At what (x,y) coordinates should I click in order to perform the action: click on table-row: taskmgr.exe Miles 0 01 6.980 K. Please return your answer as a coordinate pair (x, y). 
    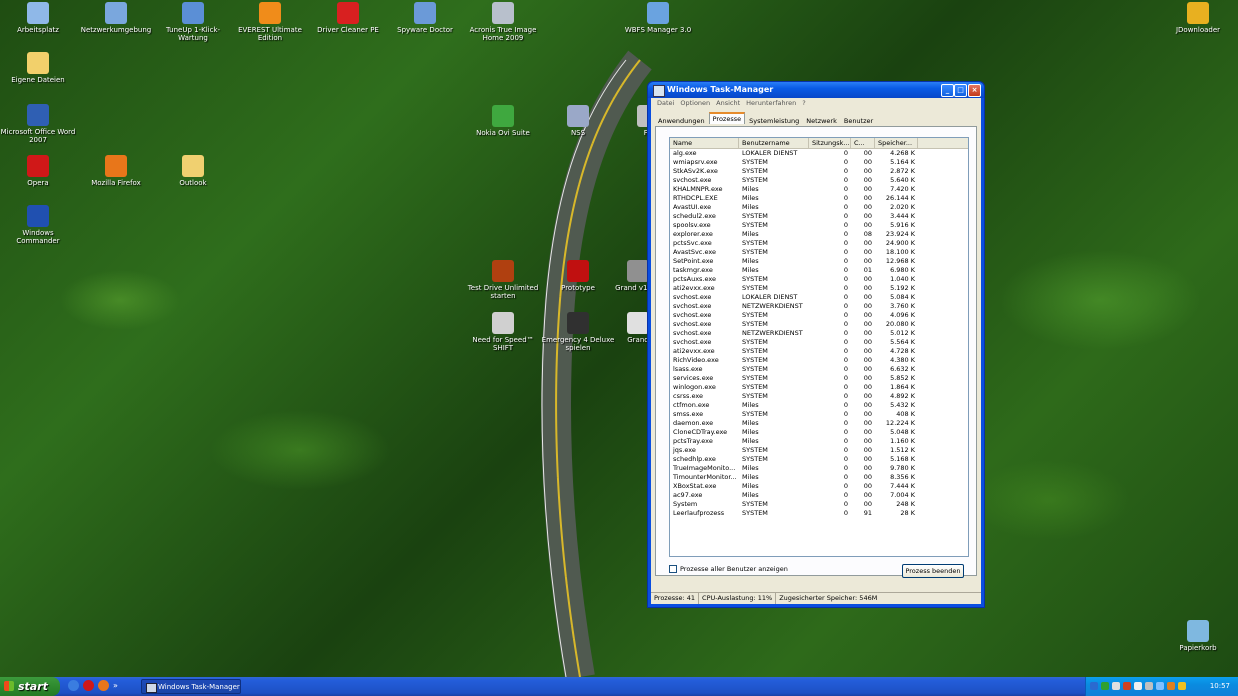
    Looking at the image, I should click on (819, 270).